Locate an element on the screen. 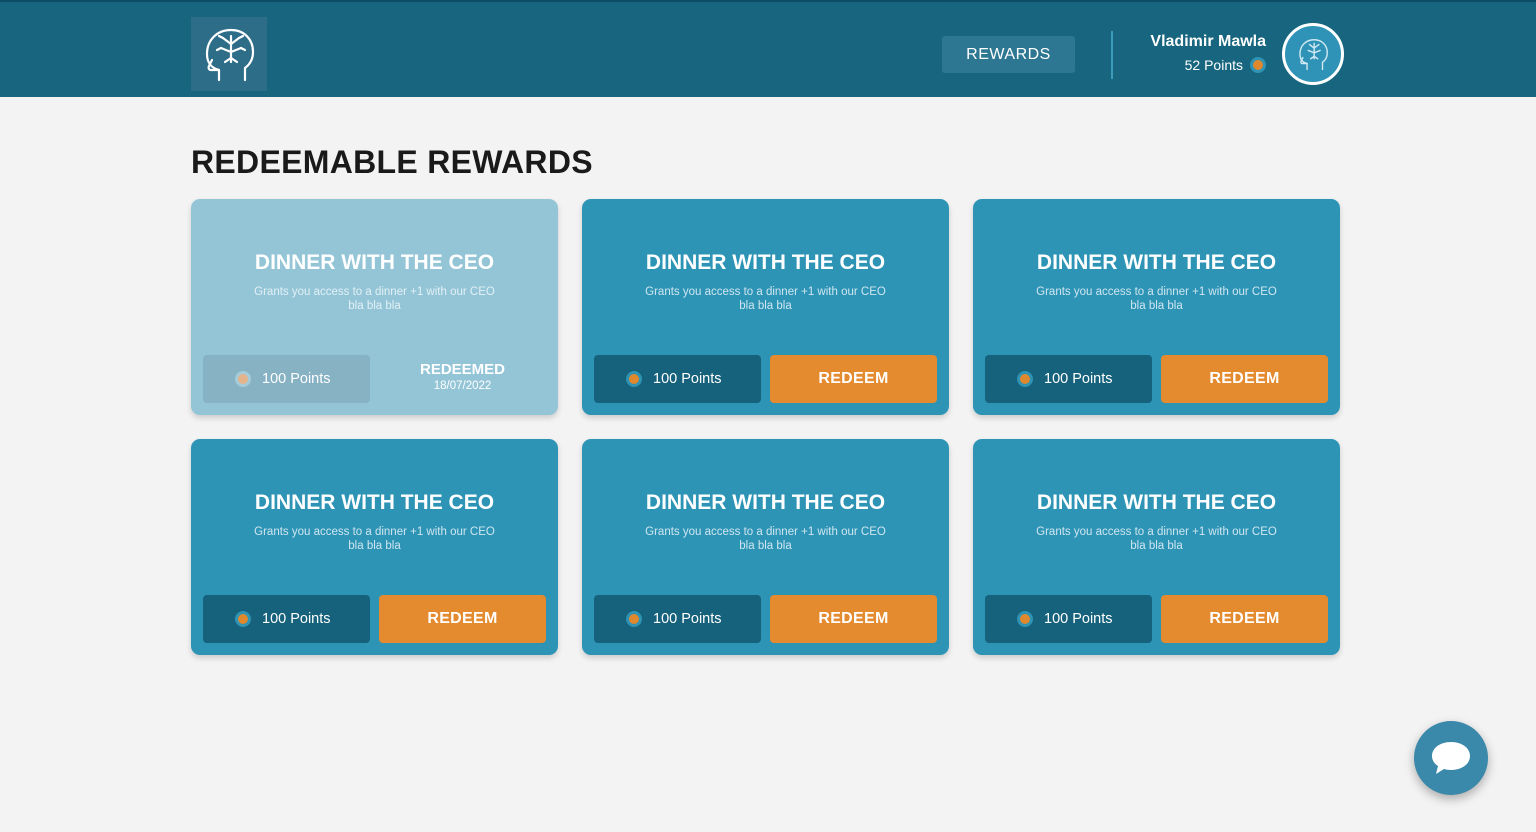 Image resolution: width=1536 pixels, height=832 pixels. app-logo is located at coordinates (229, 54).